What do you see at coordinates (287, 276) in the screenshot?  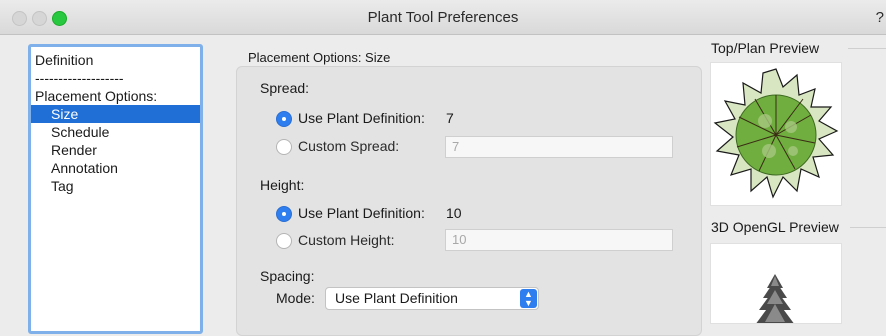 I see `spacing-heading: Spacing:` at bounding box center [287, 276].